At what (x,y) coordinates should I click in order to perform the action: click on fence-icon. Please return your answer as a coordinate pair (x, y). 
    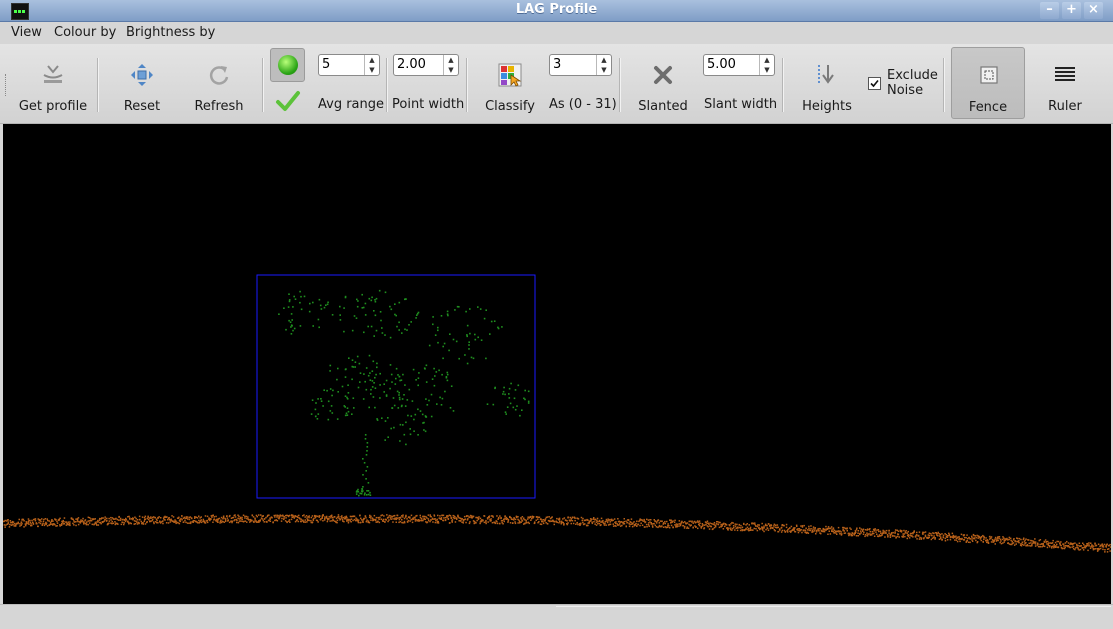
    Looking at the image, I should click on (989, 75).